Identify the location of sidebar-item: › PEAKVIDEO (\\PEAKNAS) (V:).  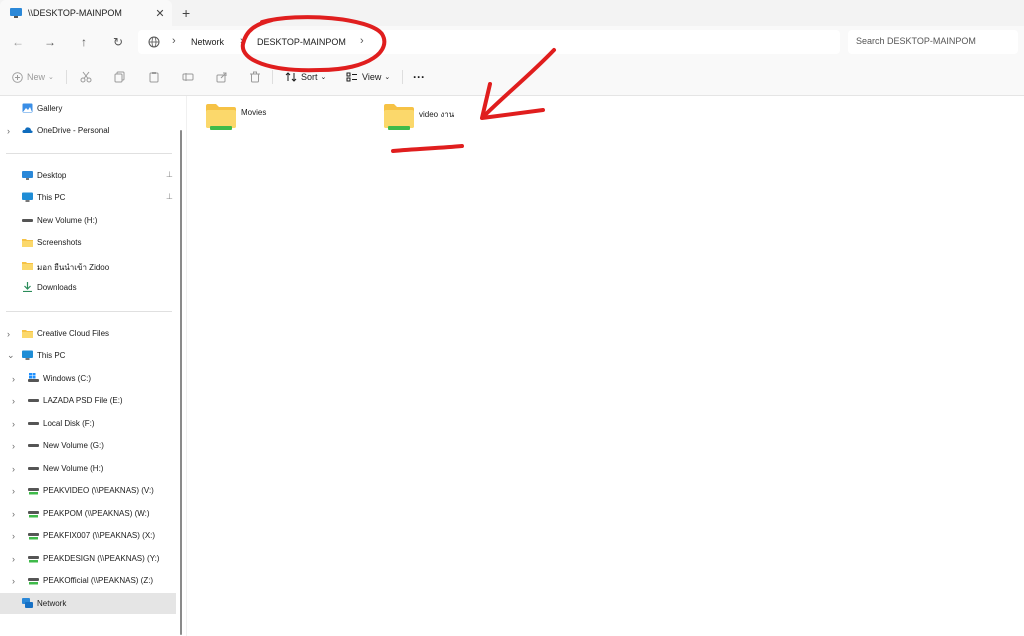
(88, 490).